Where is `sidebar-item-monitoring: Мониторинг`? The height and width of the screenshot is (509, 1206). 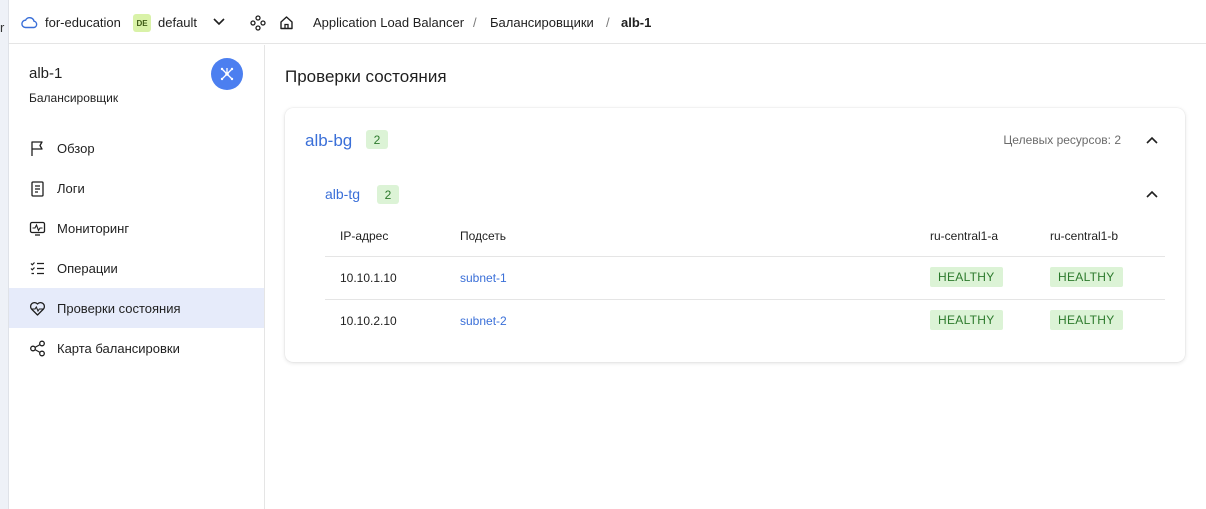 sidebar-item-monitoring: Мониторинг is located at coordinates (136, 228).